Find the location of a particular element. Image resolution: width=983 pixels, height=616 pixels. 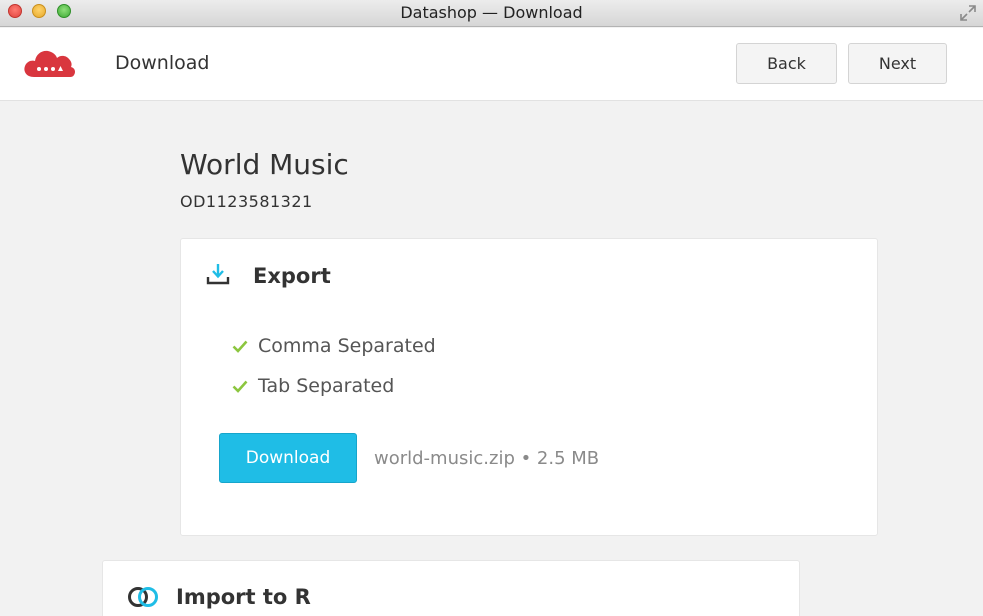

next-button: Next is located at coordinates (897, 63).